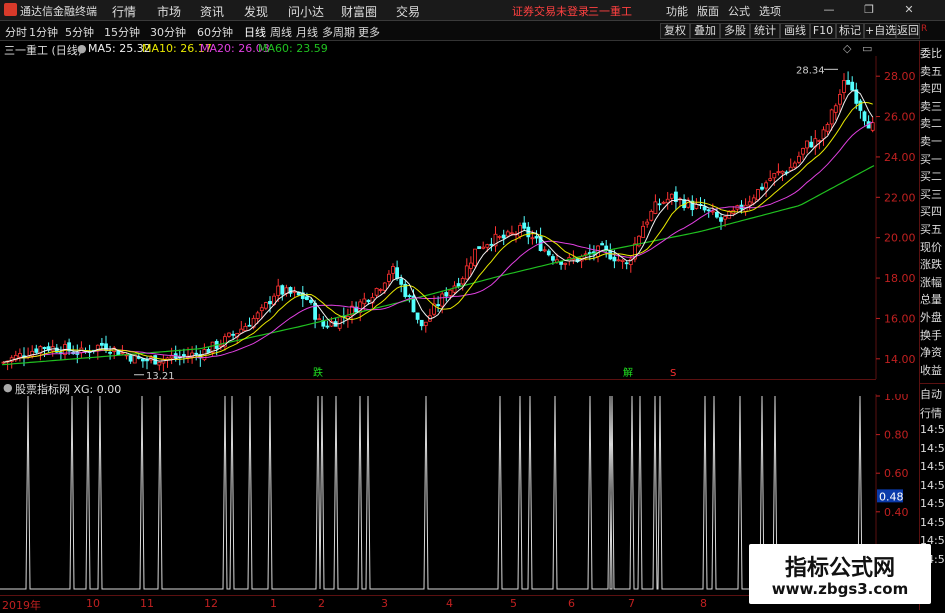 This screenshot has width=945, height=613. Describe the element at coordinates (338, 32) in the screenshot. I see `period-multi: 多周期` at that location.